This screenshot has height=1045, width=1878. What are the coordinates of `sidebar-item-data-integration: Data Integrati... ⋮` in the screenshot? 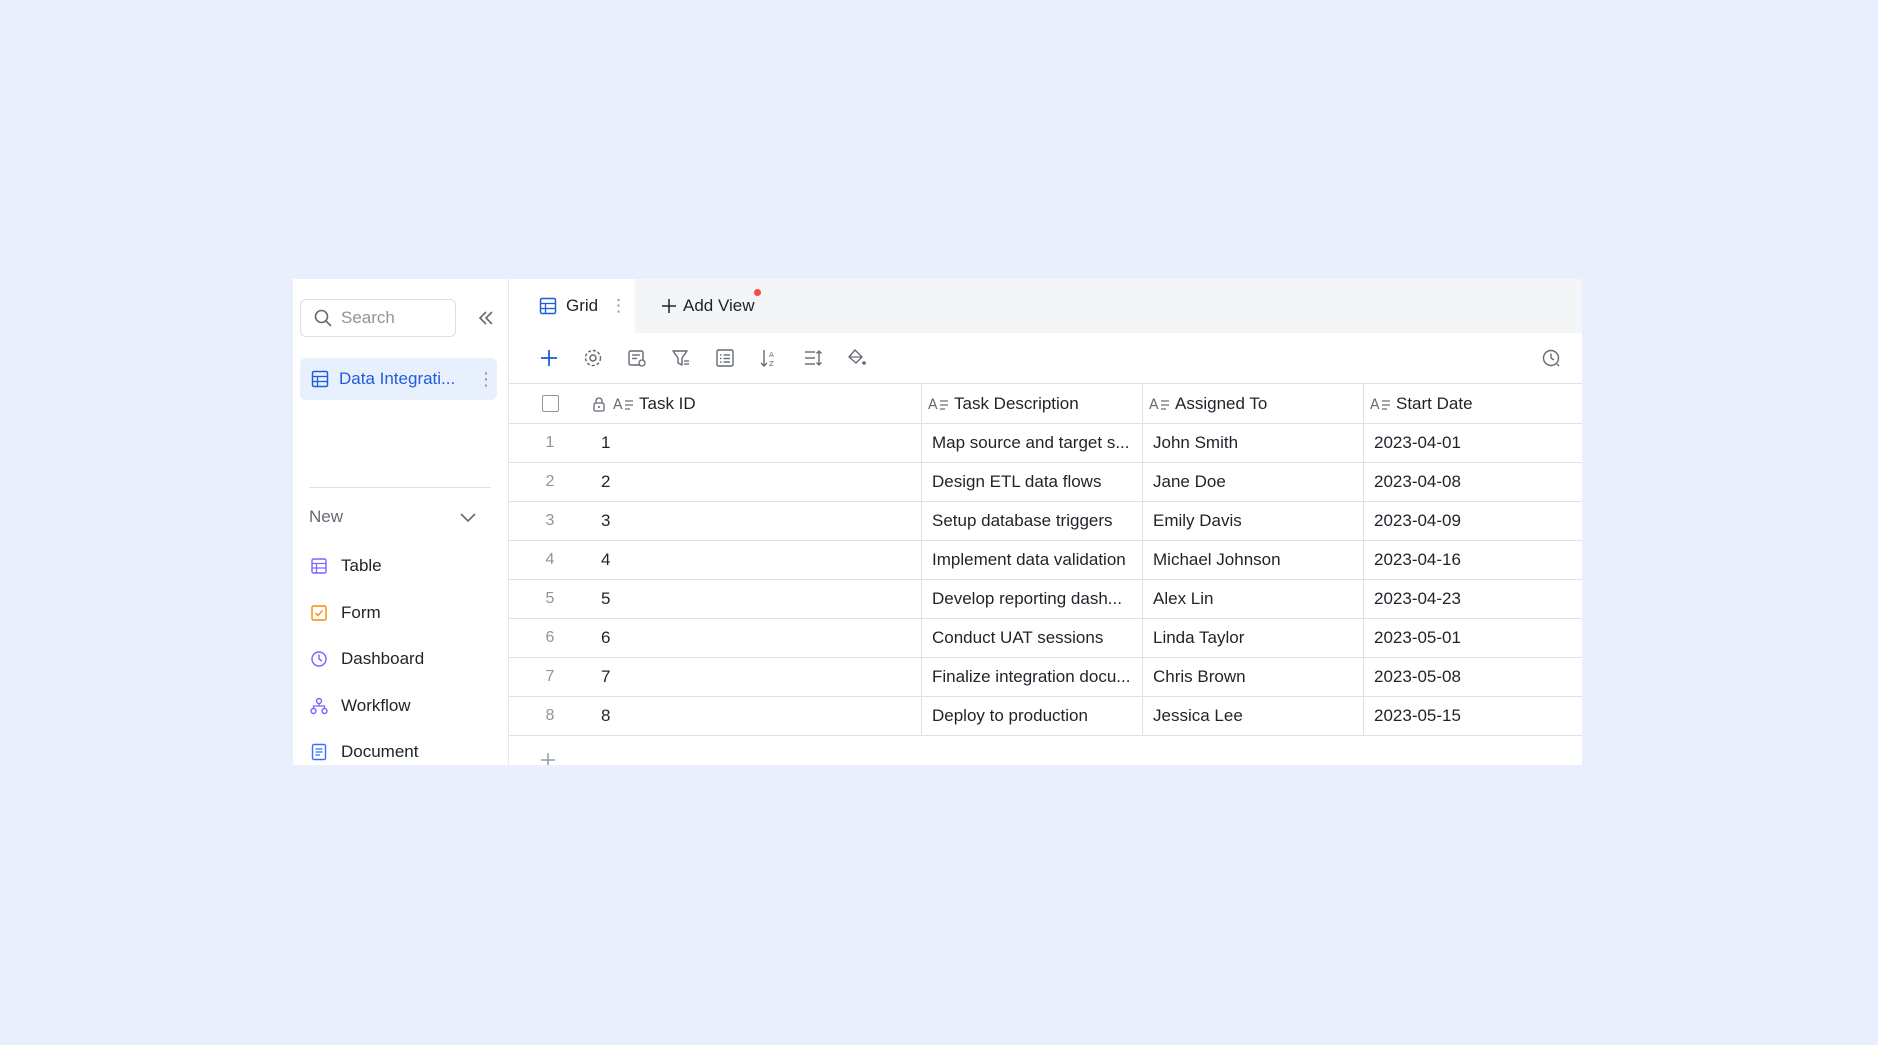 It's located at (398, 379).